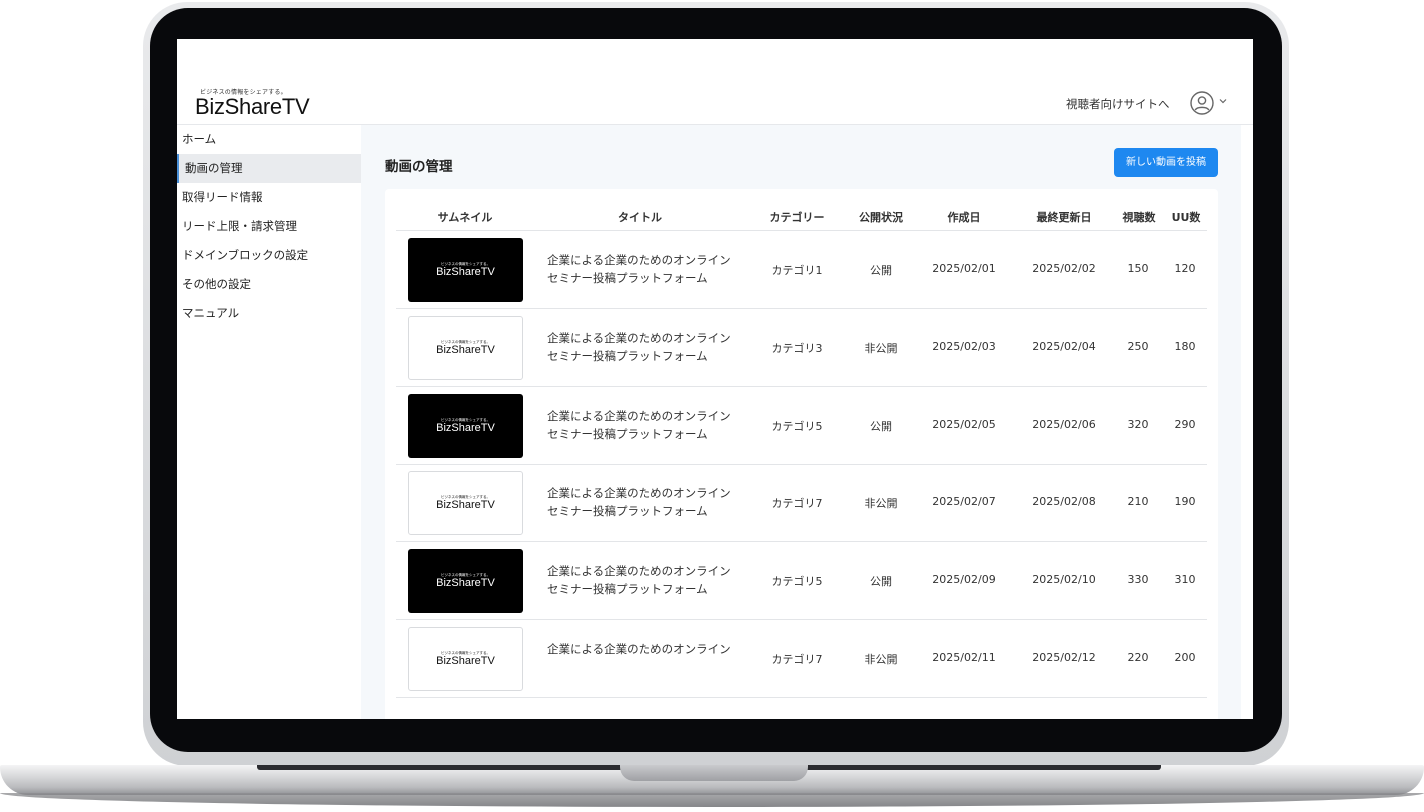 Image resolution: width=1424 pixels, height=812 pixels. I want to click on laptop-notch, so click(714, 773).